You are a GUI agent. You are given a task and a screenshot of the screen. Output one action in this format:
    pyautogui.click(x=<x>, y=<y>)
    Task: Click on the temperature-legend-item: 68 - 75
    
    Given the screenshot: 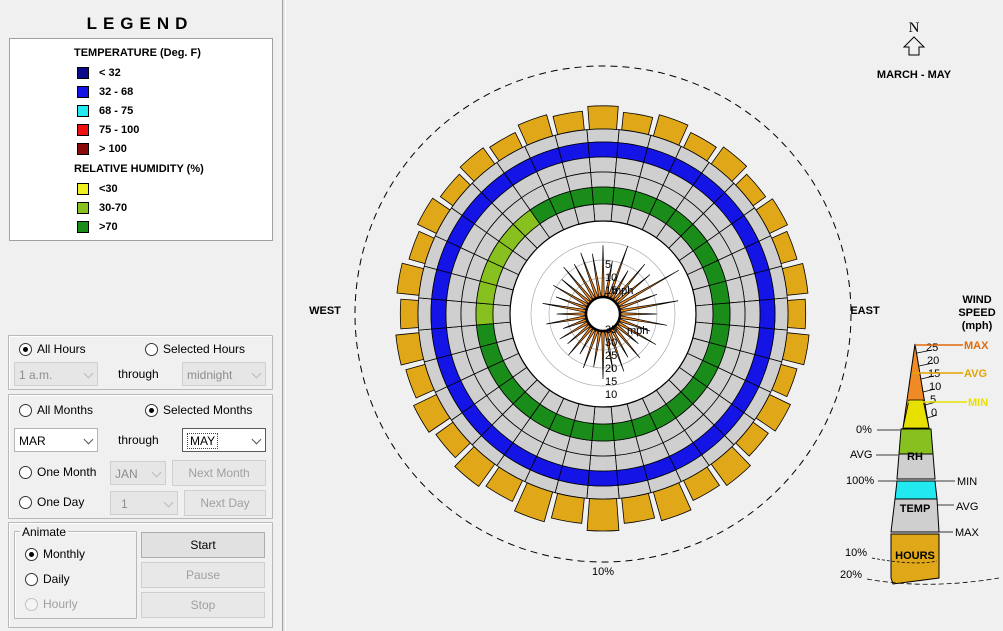 What is the action you would take?
    pyautogui.click(x=105, y=111)
    